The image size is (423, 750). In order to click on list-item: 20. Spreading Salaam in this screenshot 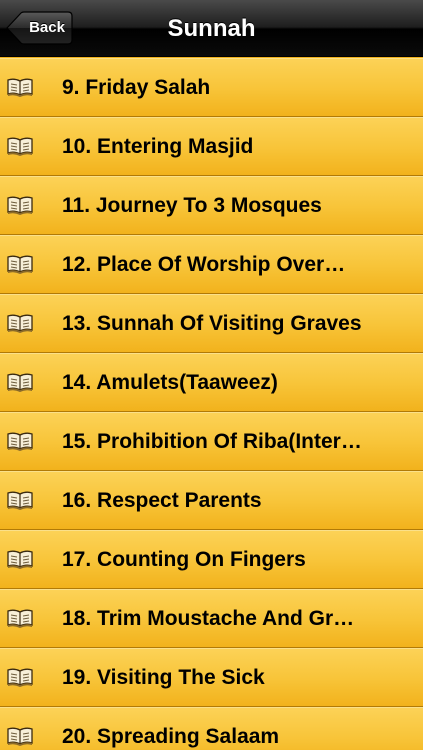, I will do `click(211, 728)`.